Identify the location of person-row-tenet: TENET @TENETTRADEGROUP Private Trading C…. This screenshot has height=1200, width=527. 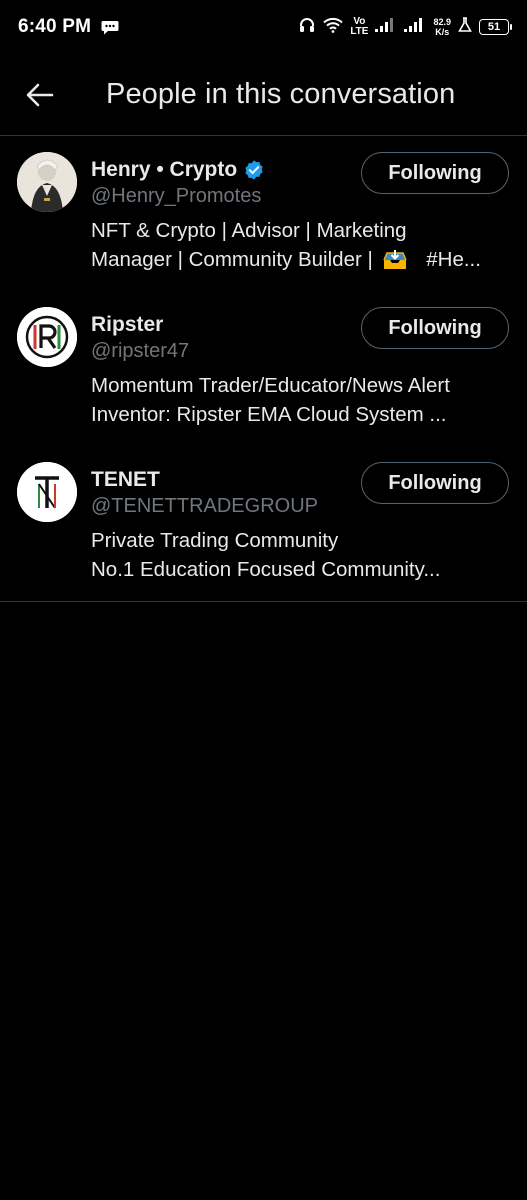
(263, 523).